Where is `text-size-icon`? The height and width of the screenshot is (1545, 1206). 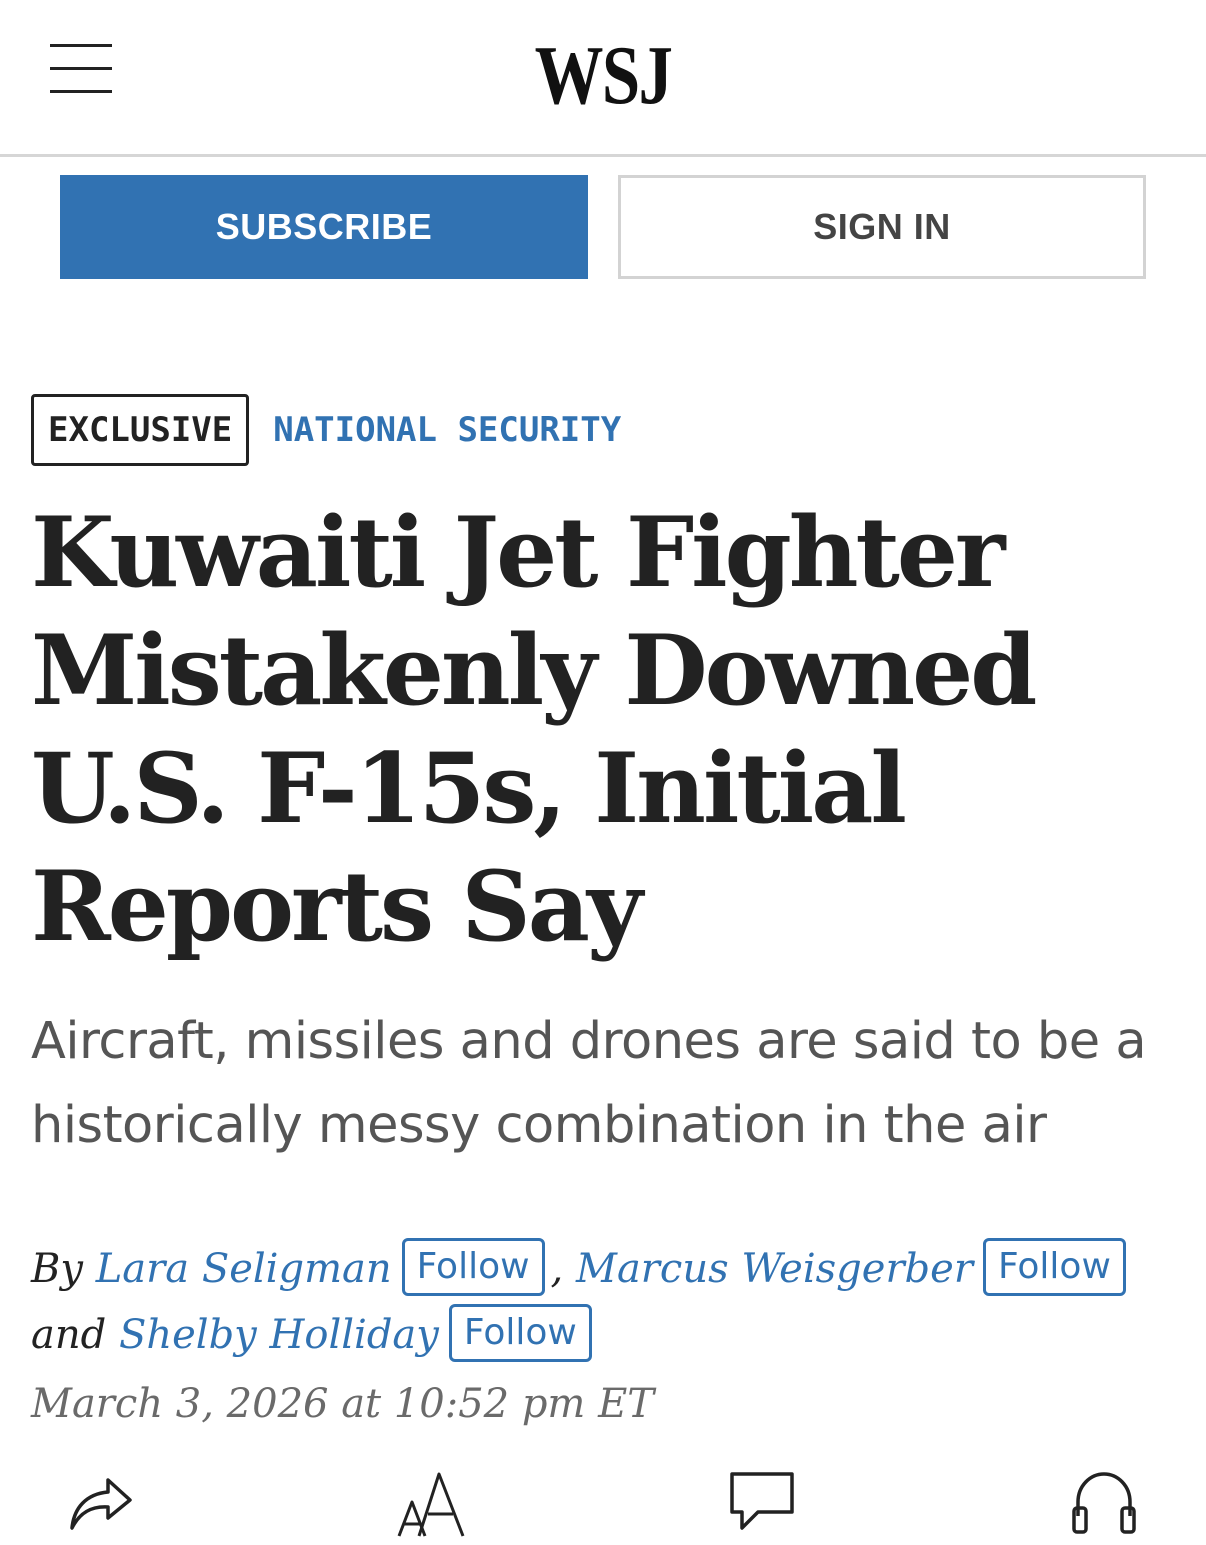 text-size-icon is located at coordinates (433, 1504).